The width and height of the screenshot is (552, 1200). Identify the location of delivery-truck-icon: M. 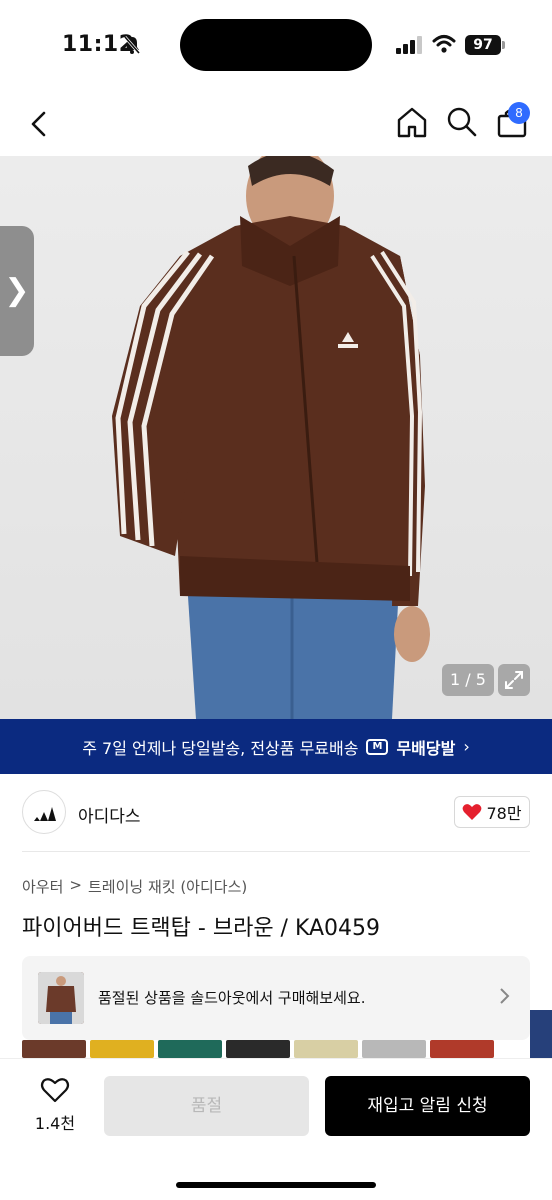
(377, 746).